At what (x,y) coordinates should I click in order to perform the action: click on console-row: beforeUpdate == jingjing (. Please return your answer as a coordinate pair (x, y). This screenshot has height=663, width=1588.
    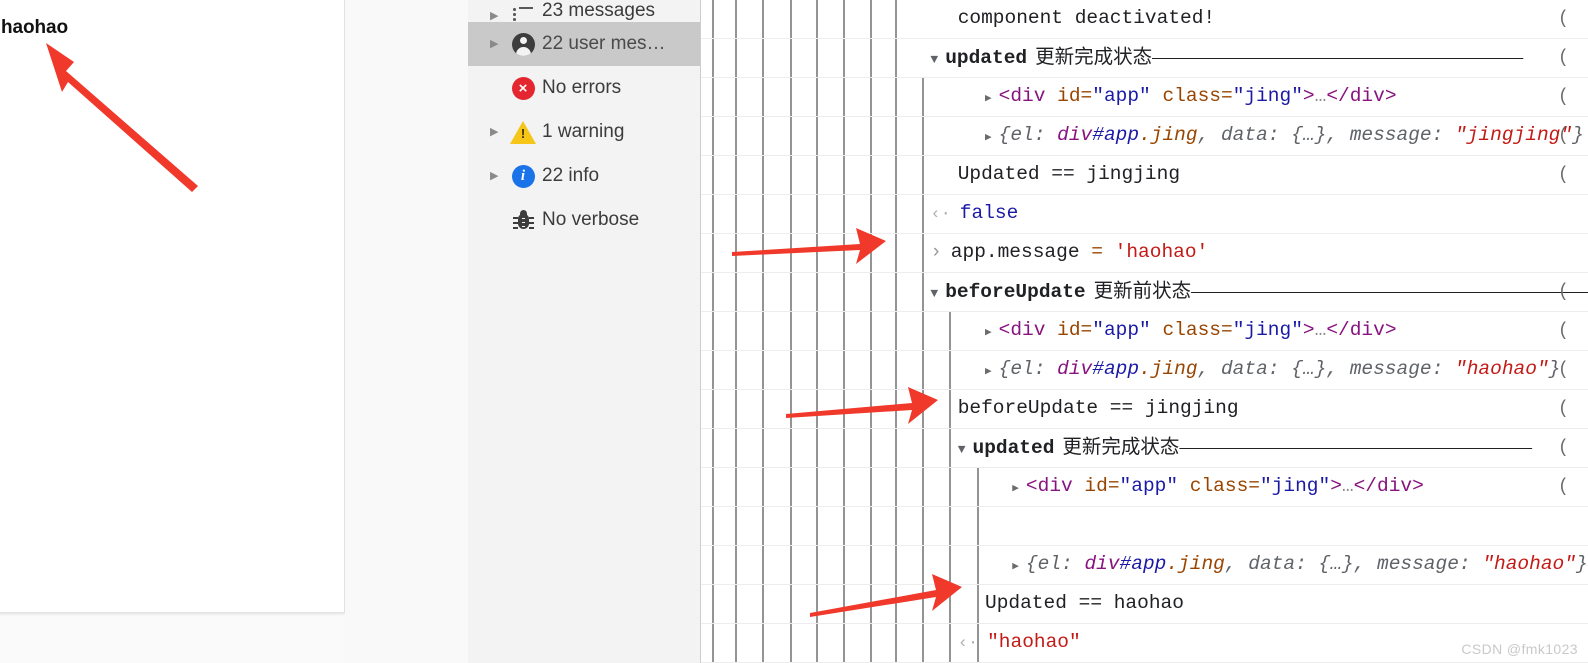
    Looking at the image, I should click on (1144, 409).